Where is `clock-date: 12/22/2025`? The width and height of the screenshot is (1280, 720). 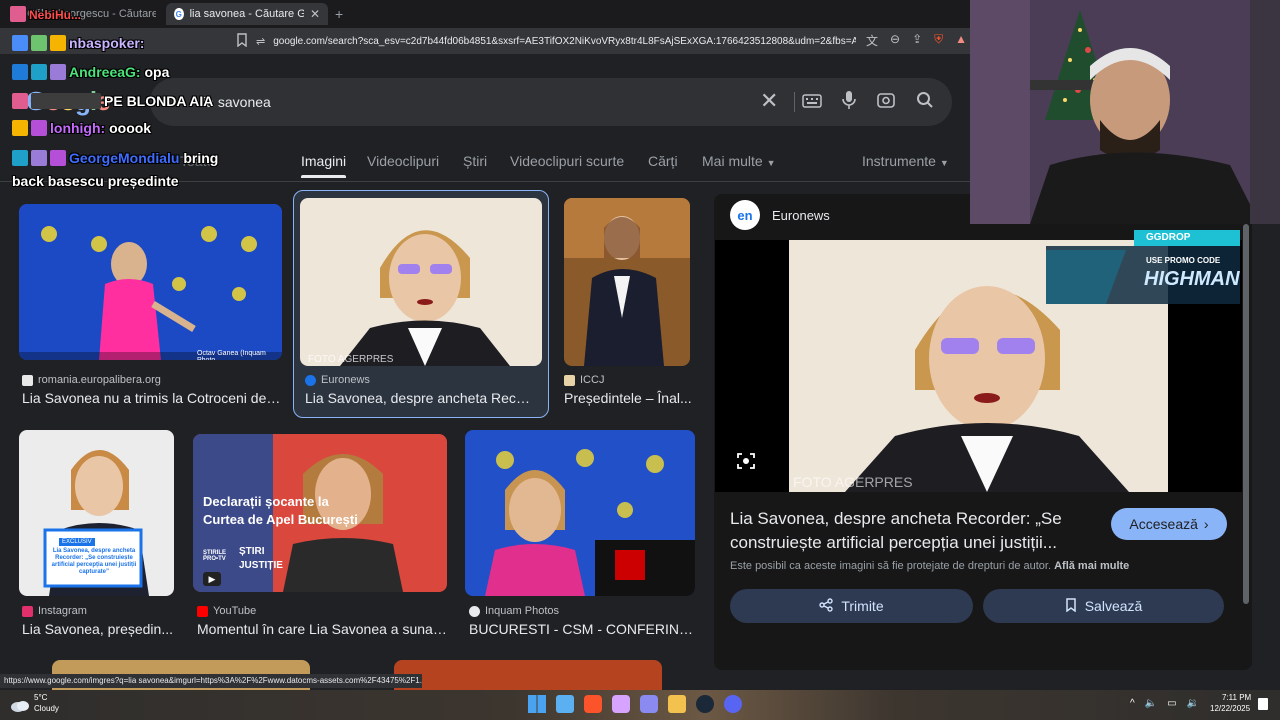 clock-date: 12/22/2025 is located at coordinates (1230, 708).